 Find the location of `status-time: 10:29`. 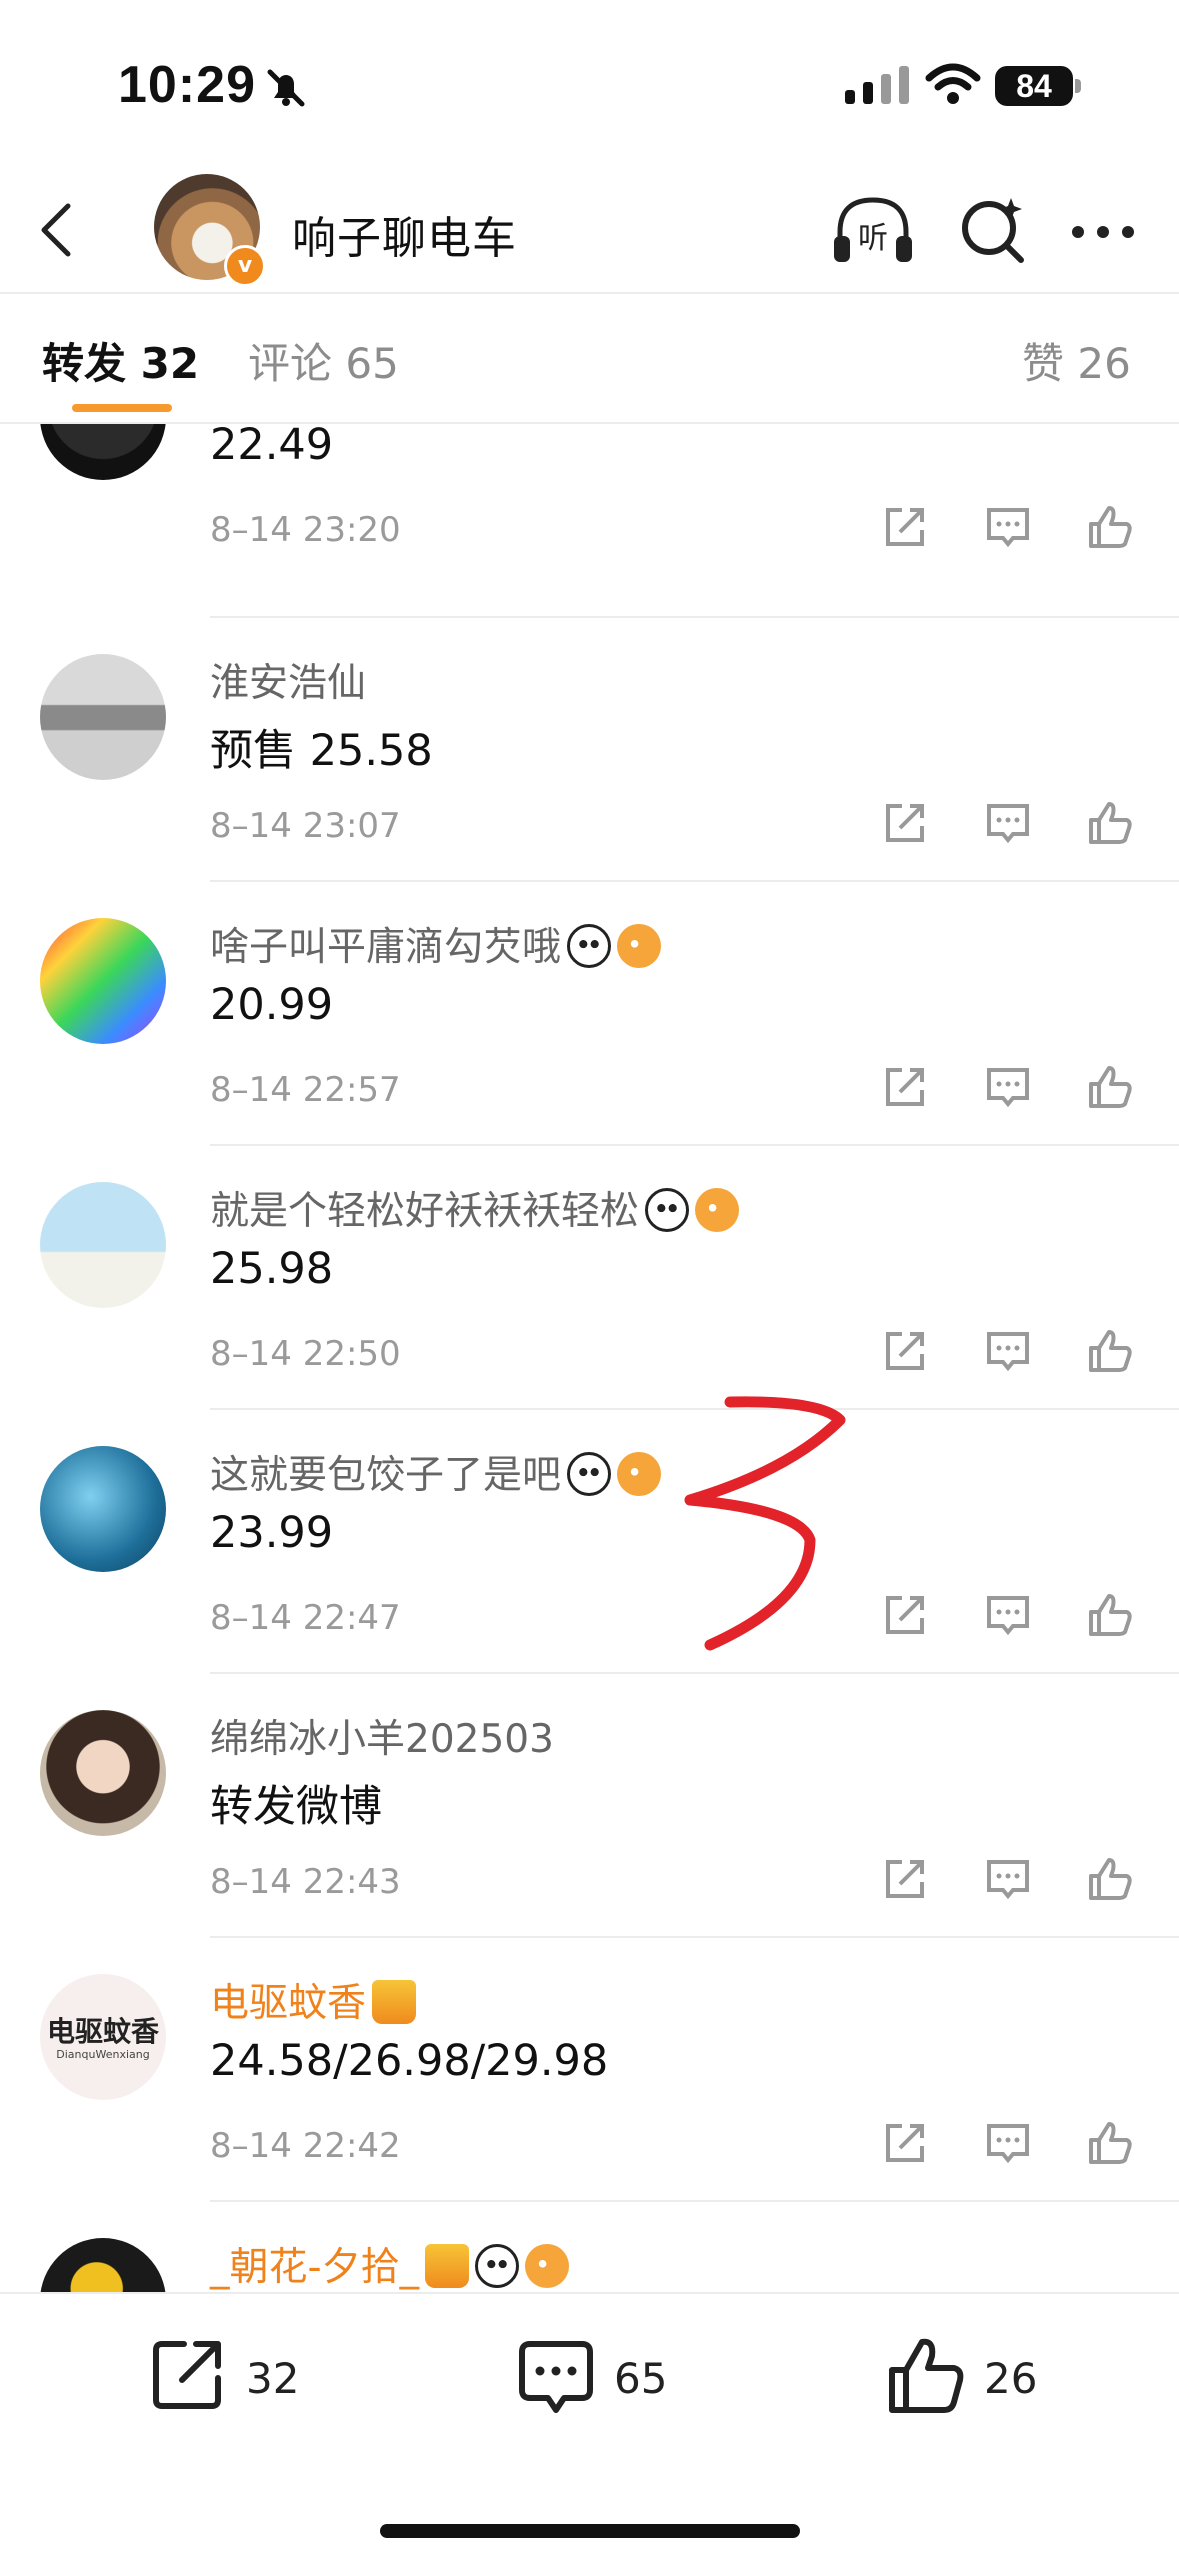

status-time: 10:29 is located at coordinates (187, 85).